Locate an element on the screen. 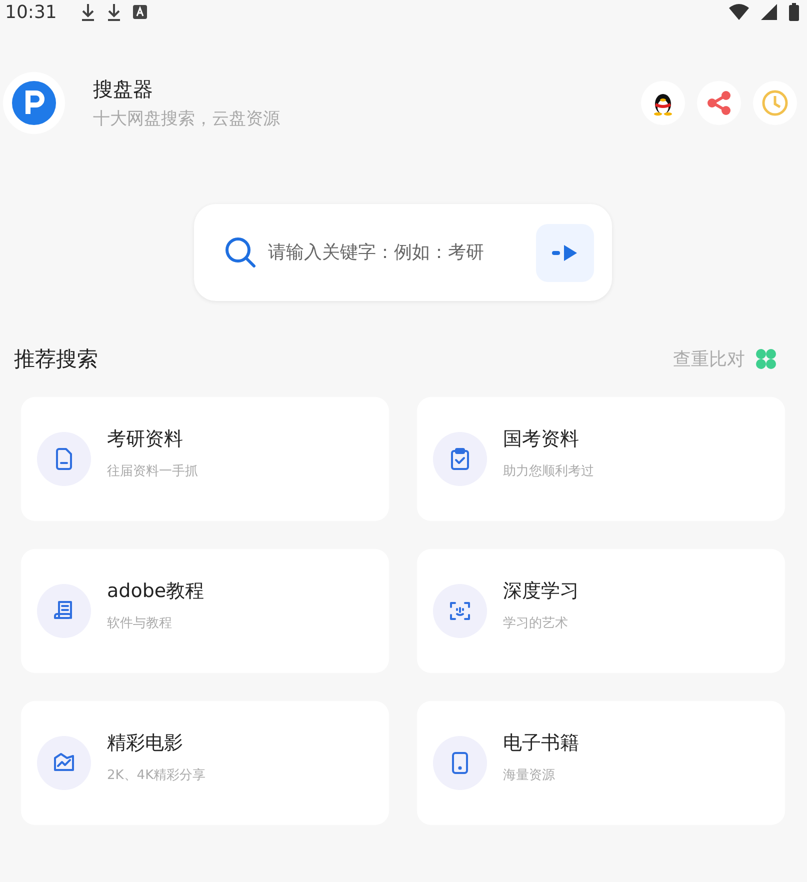 This screenshot has height=882, width=807. share-button is located at coordinates (719, 103).